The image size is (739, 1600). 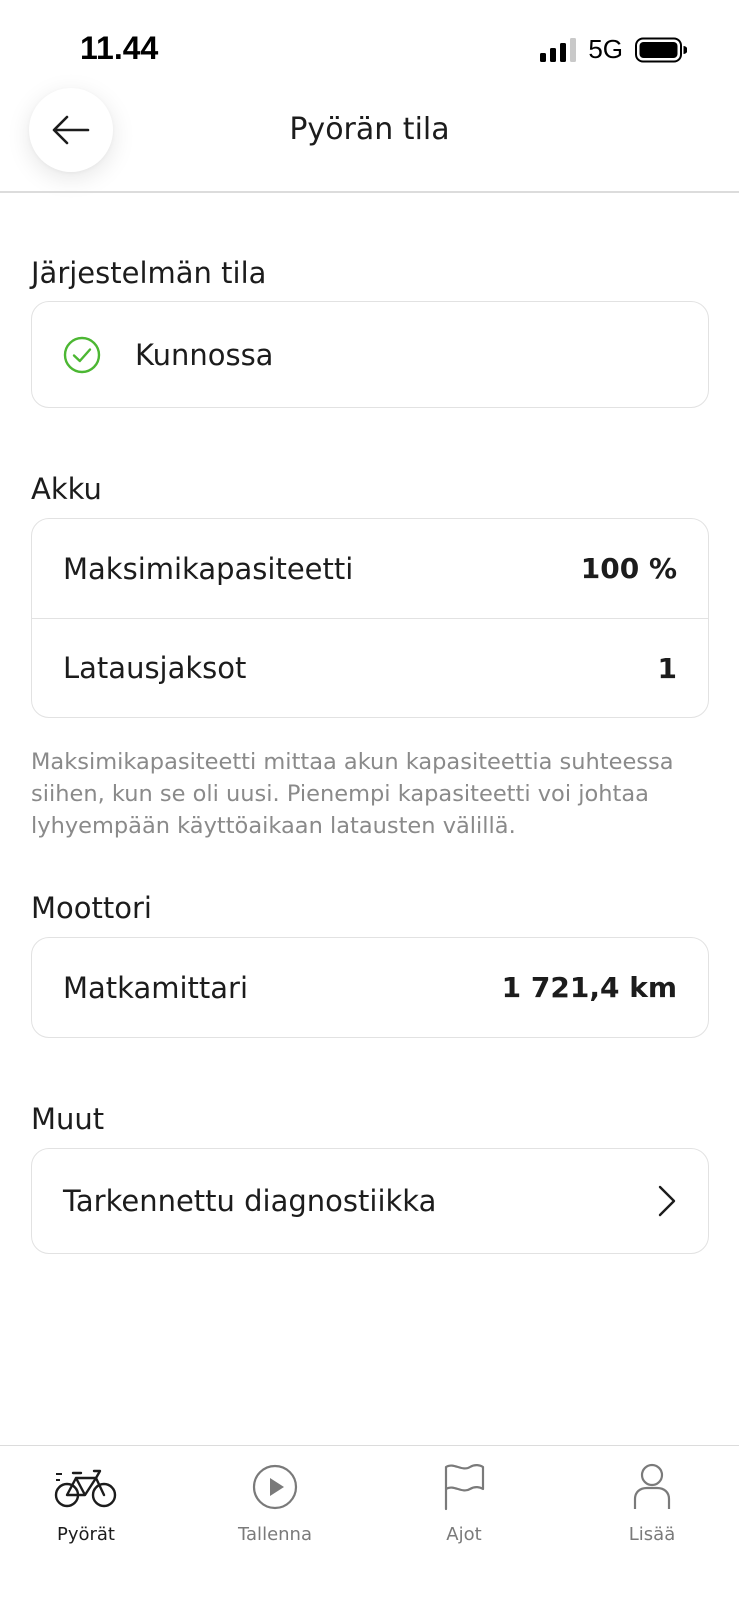 I want to click on advanced-diagnostics-row: Tarkennettu diagnostiikka, so click(x=370, y=1201).